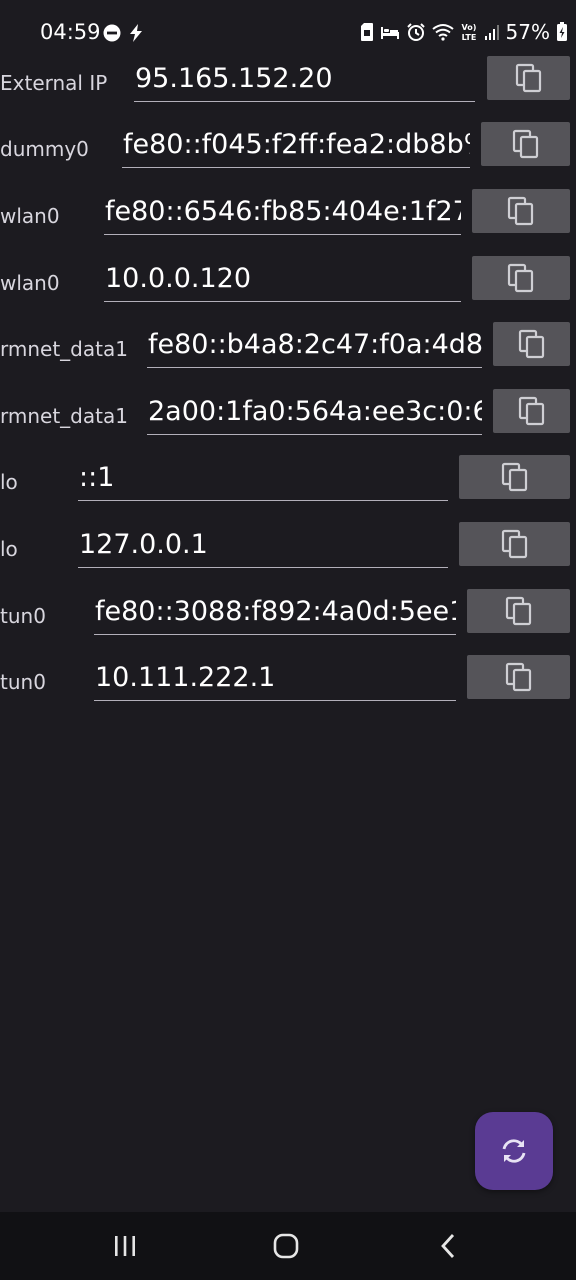 Image resolution: width=576 pixels, height=1280 pixels. I want to click on status-time: 04:59, so click(70, 32).